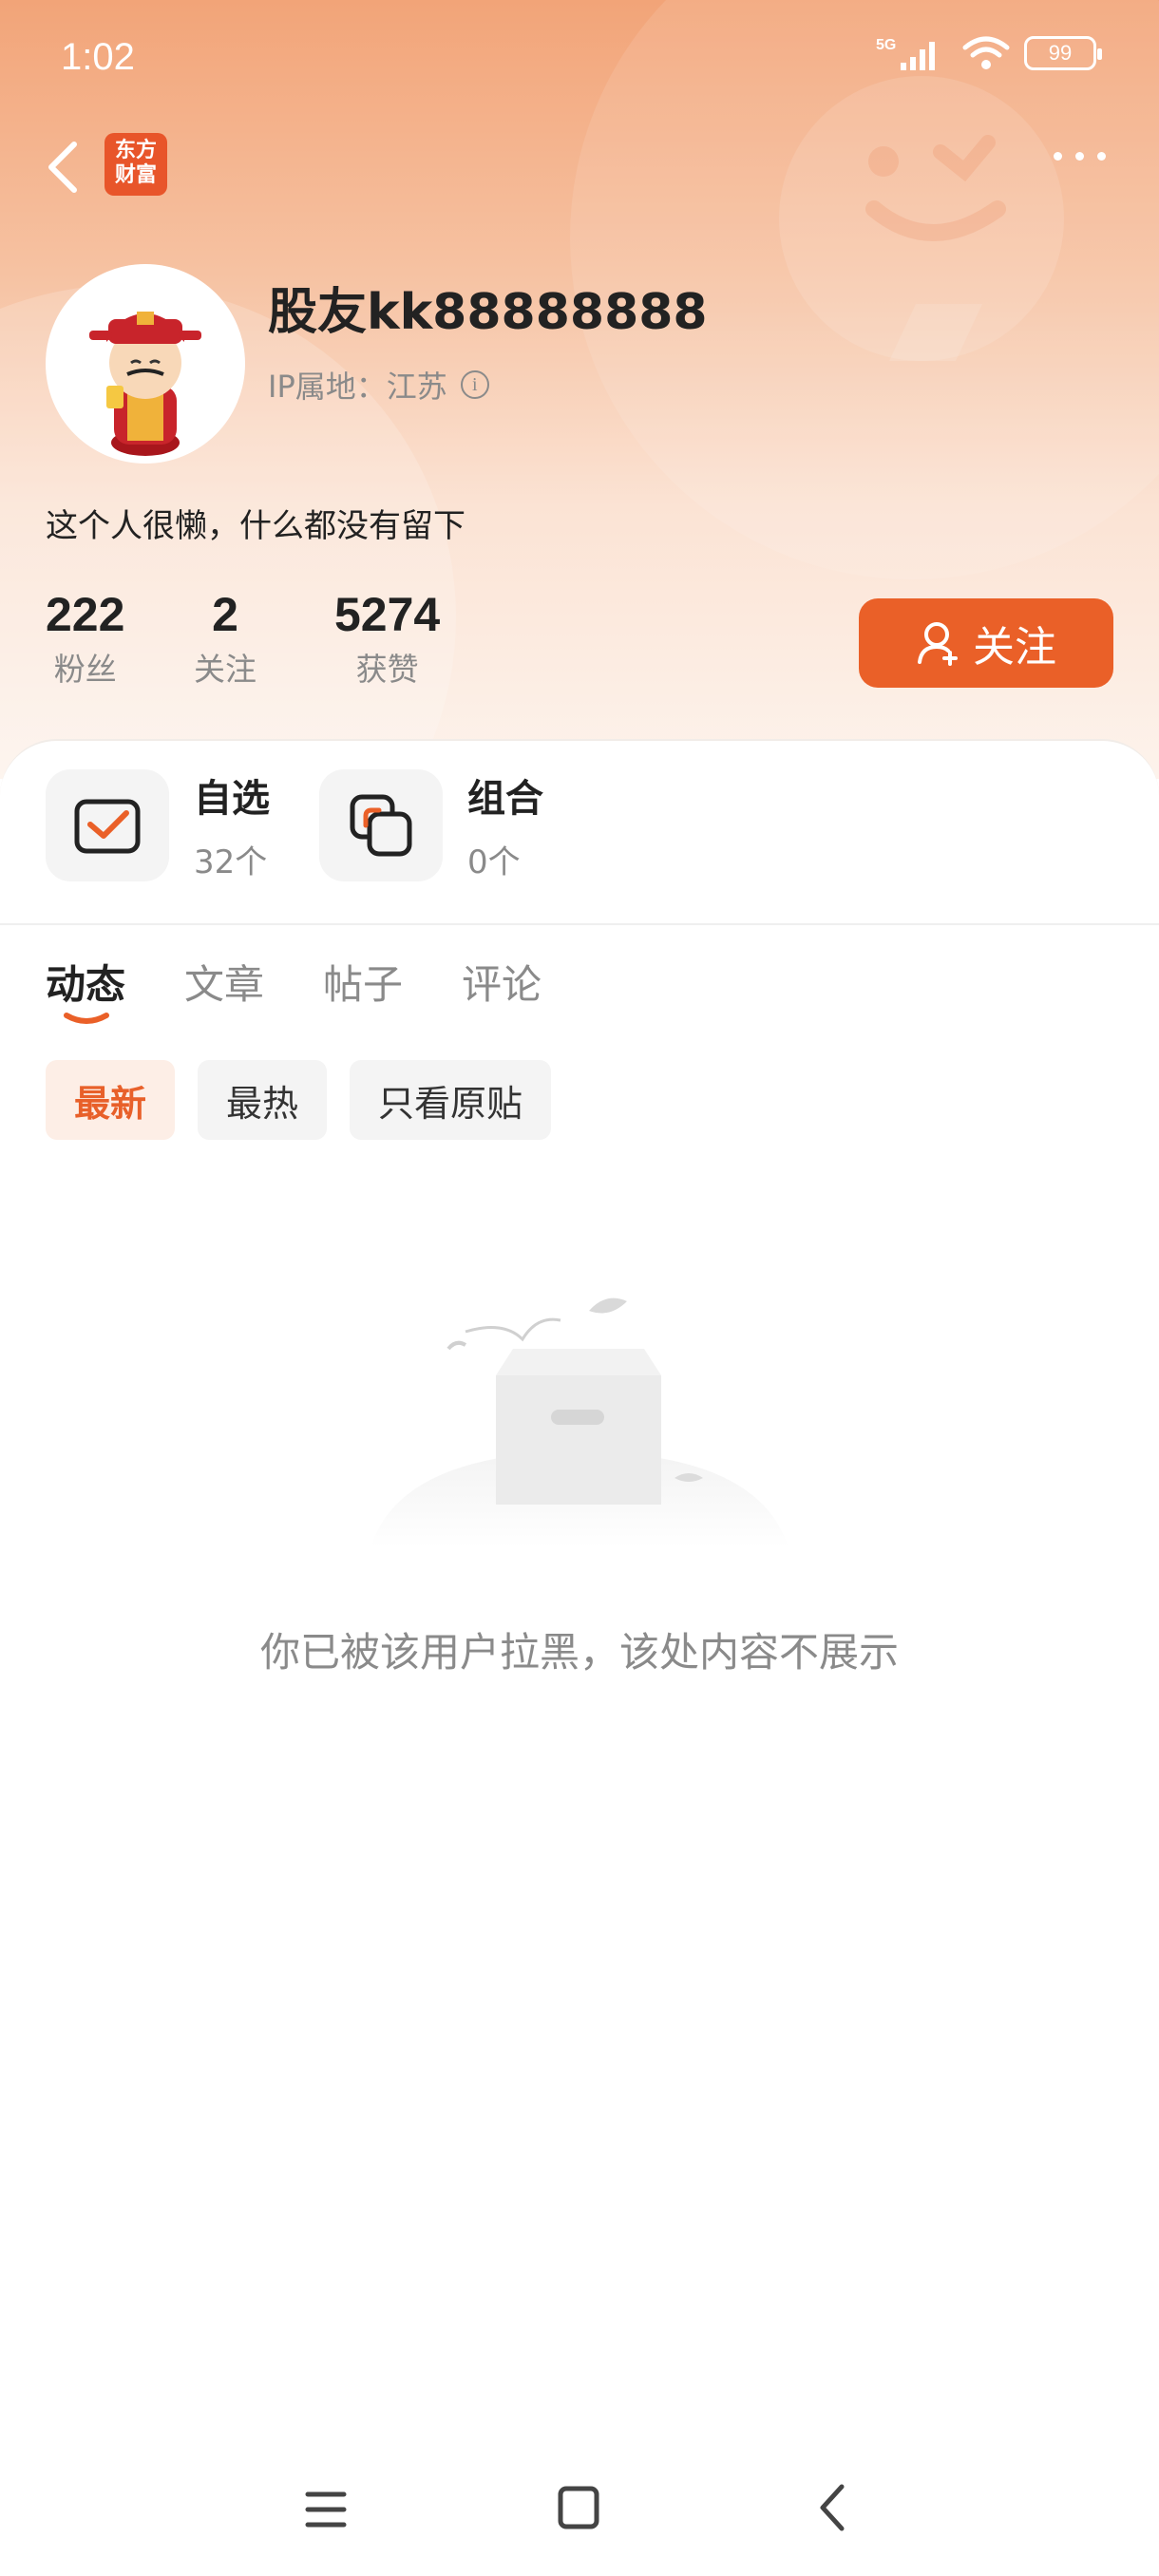 The height and width of the screenshot is (2576, 1159). What do you see at coordinates (474, 384) in the screenshot?
I see `info-icon: i` at bounding box center [474, 384].